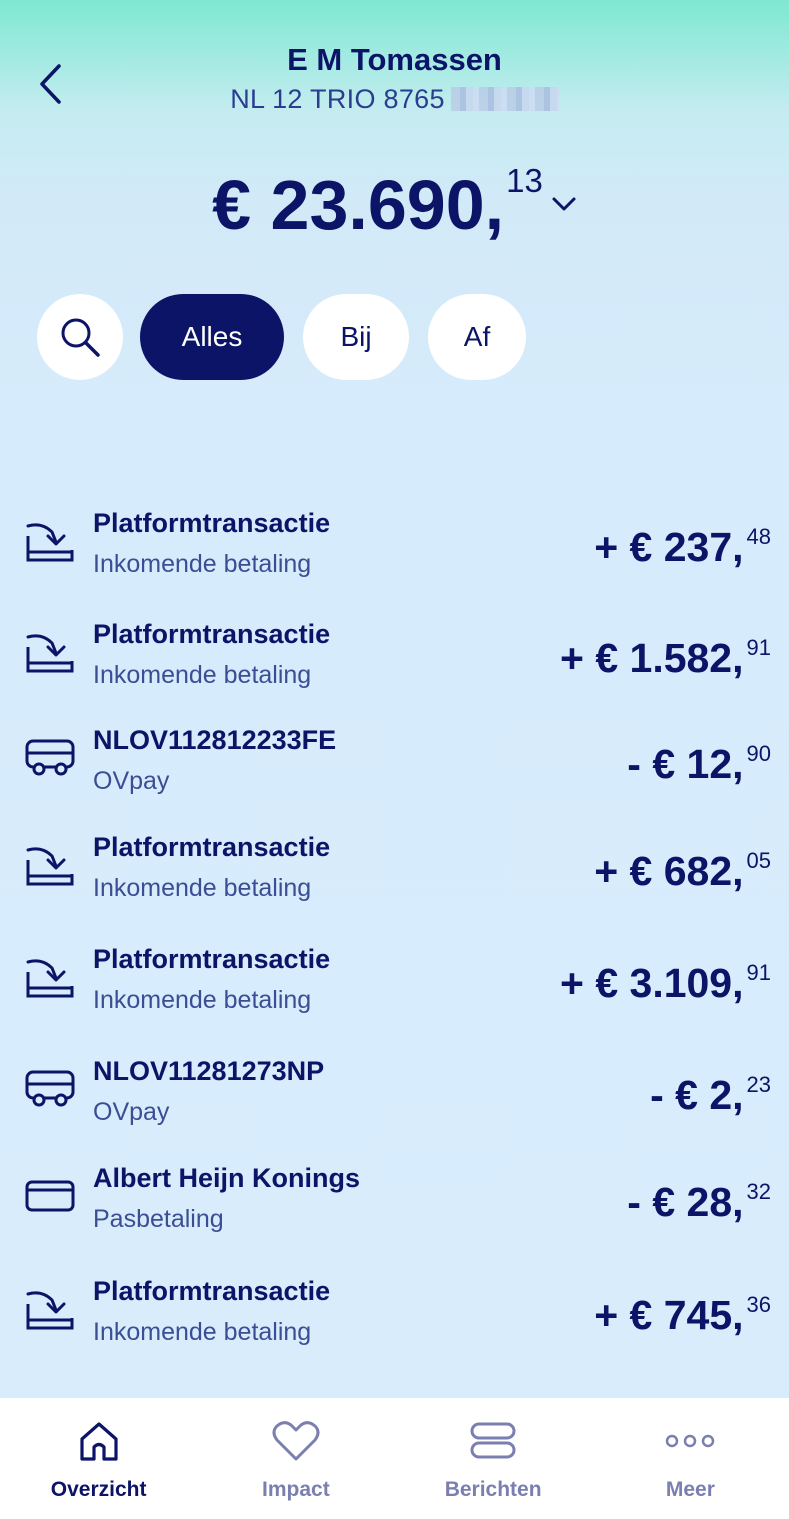  Describe the element at coordinates (758, 536) in the screenshot. I see `amount-cents: 48` at that location.